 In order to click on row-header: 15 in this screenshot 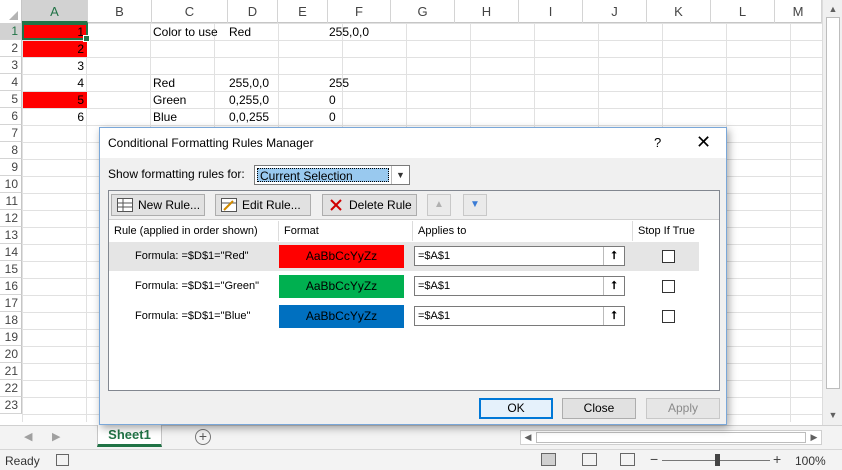, I will do `click(11, 269)`.